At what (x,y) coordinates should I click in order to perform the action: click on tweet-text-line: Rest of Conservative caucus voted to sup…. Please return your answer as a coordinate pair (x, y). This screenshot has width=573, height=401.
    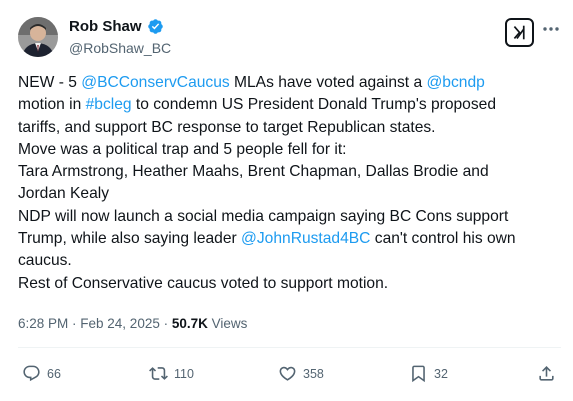
    Looking at the image, I should click on (290, 284).